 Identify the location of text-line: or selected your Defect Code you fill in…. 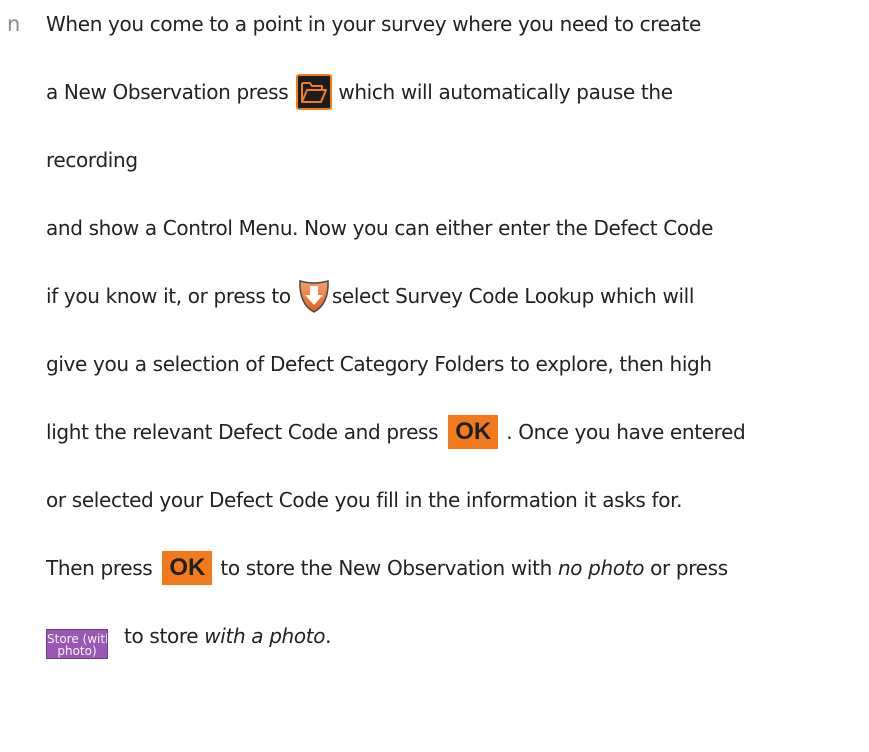
(364, 500).